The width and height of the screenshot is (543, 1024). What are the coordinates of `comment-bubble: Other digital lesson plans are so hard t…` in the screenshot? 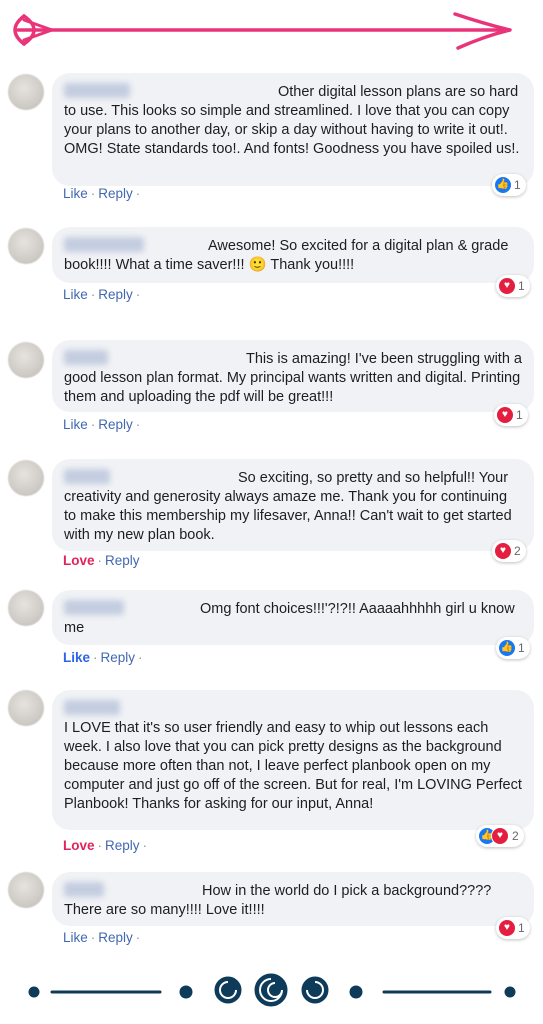 It's located at (293, 129).